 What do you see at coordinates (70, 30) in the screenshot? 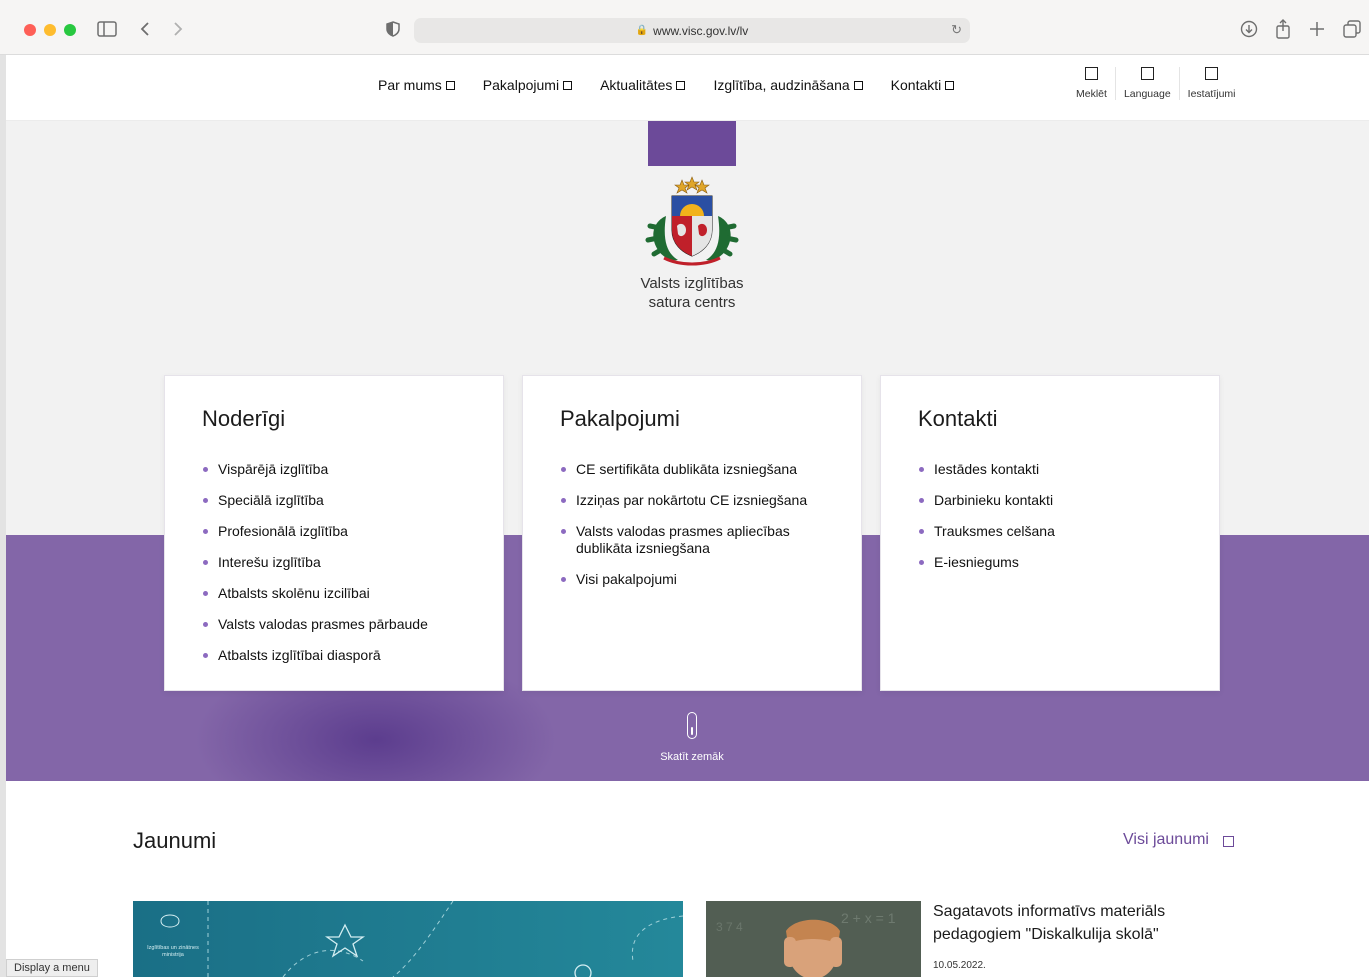
I see `zoom-window-button` at bounding box center [70, 30].